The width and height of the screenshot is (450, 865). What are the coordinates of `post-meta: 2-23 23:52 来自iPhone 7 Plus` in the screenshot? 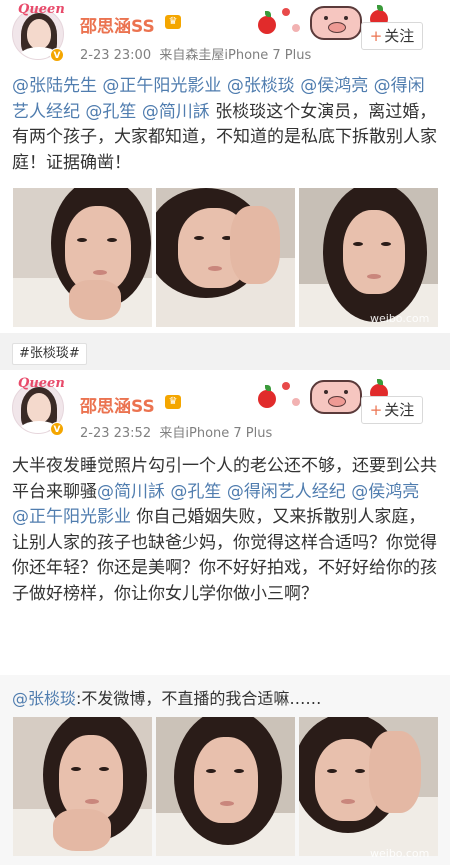 It's located at (176, 431).